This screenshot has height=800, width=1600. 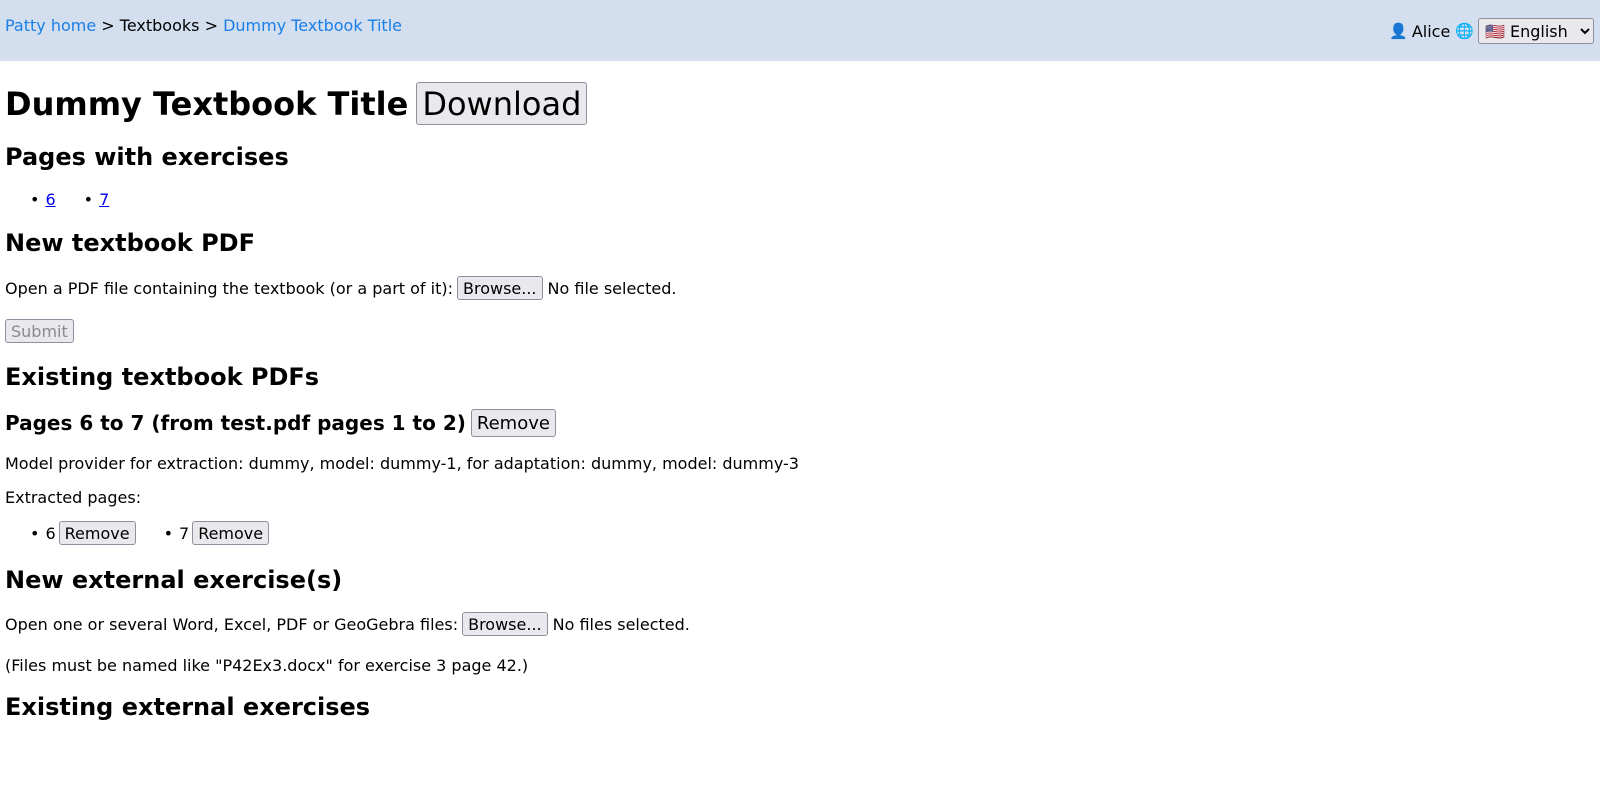 I want to click on extracted-pages-label: Extracted pages:, so click(x=73, y=497).